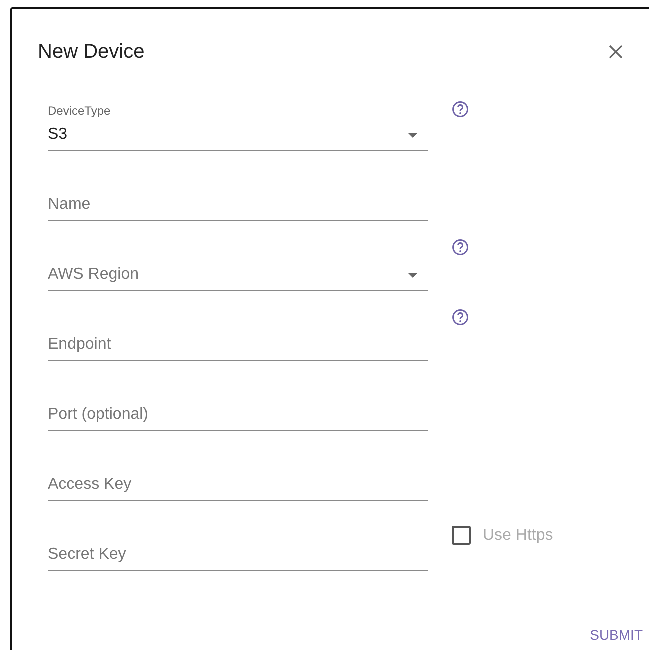 Image resolution: width=649 pixels, height=650 pixels. Describe the element at coordinates (218, 415) in the screenshot. I see `input-field: Port (optional)` at that location.